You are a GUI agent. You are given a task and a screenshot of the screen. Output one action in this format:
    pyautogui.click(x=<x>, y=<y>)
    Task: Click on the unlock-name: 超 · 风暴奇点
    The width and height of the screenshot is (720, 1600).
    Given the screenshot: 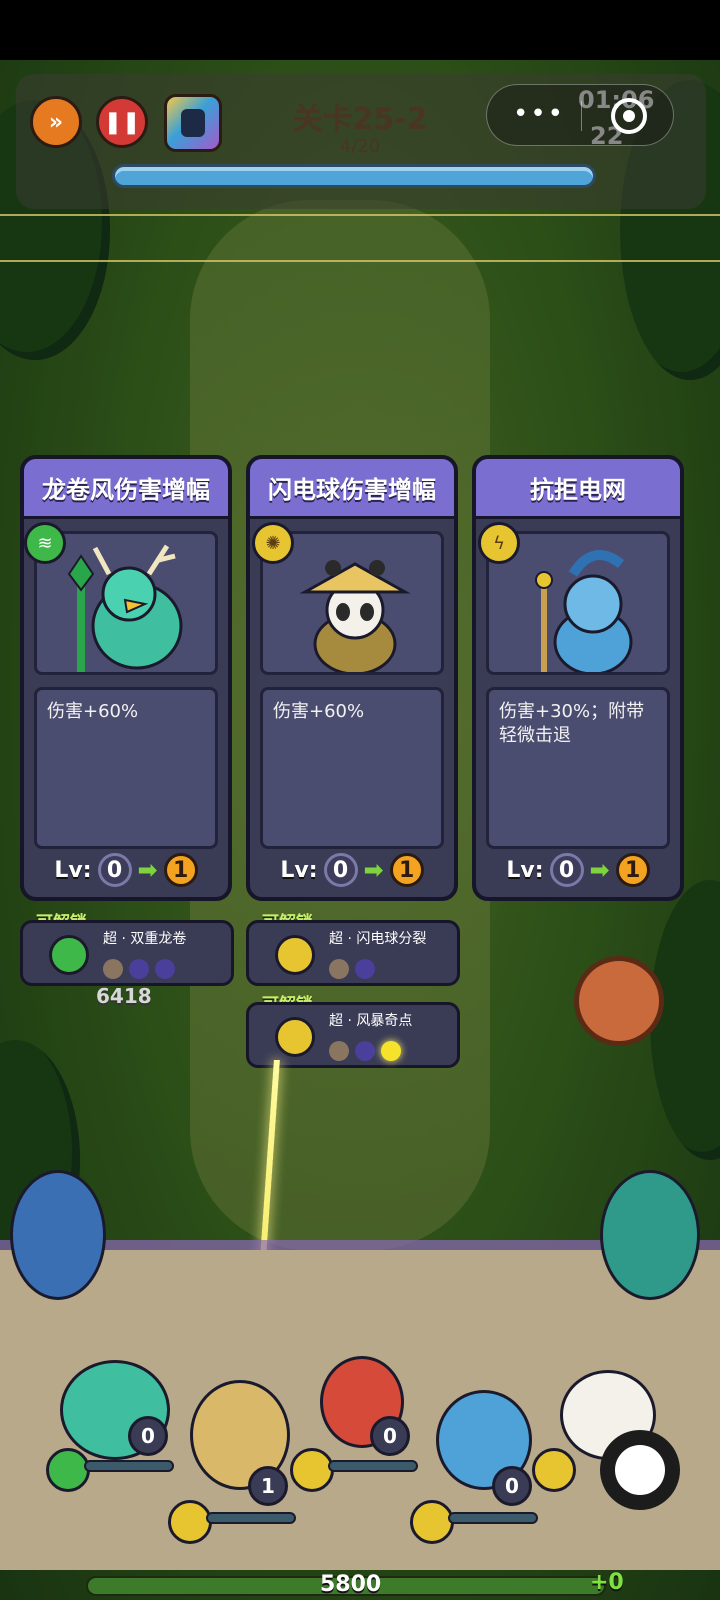 What is the action you would take?
    pyautogui.click(x=371, y=1021)
    